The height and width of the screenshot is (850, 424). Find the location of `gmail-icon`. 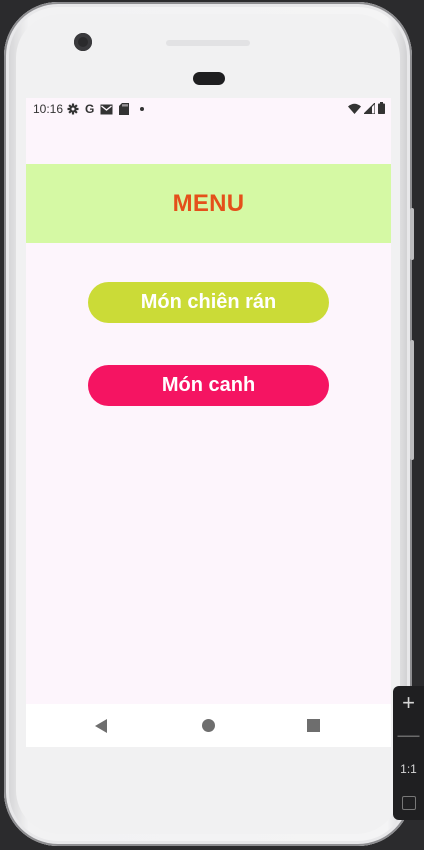

gmail-icon is located at coordinates (106, 109).